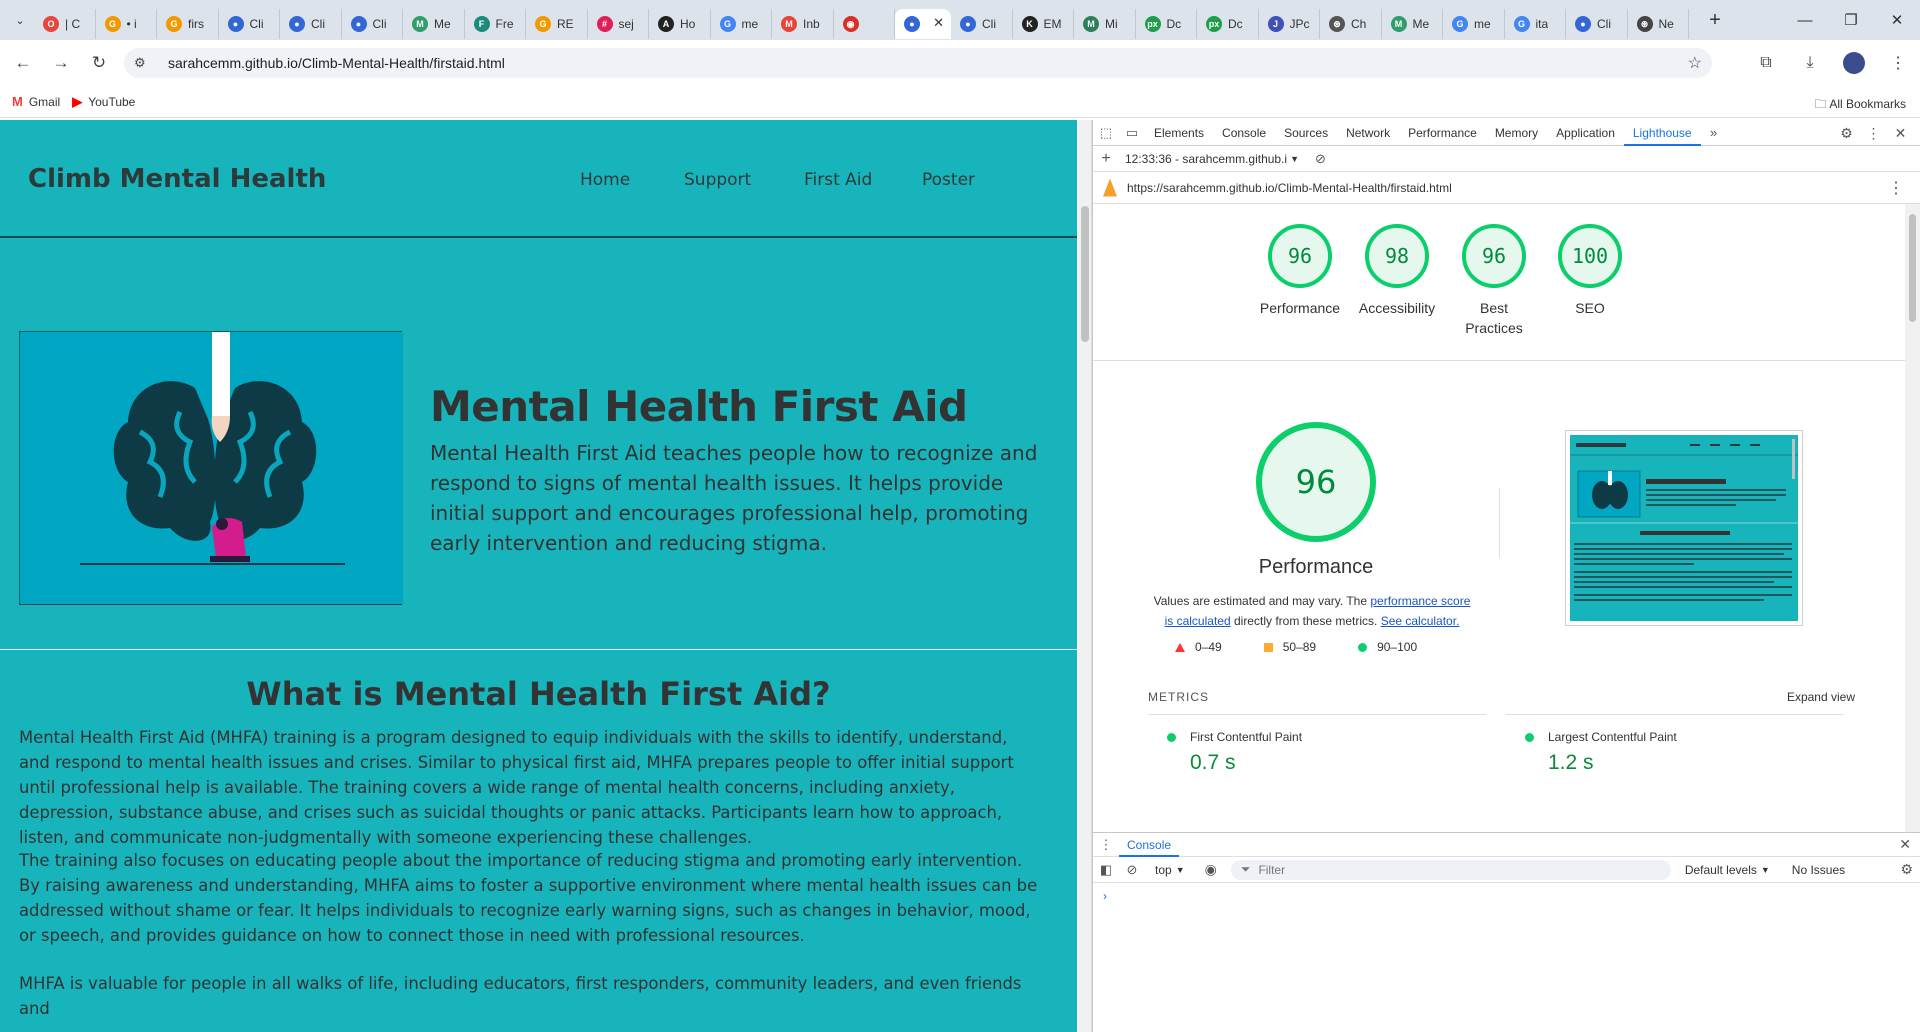 The image size is (1920, 1032). What do you see at coordinates (144, 63) in the screenshot?
I see `site-info-icon: ⚙` at bounding box center [144, 63].